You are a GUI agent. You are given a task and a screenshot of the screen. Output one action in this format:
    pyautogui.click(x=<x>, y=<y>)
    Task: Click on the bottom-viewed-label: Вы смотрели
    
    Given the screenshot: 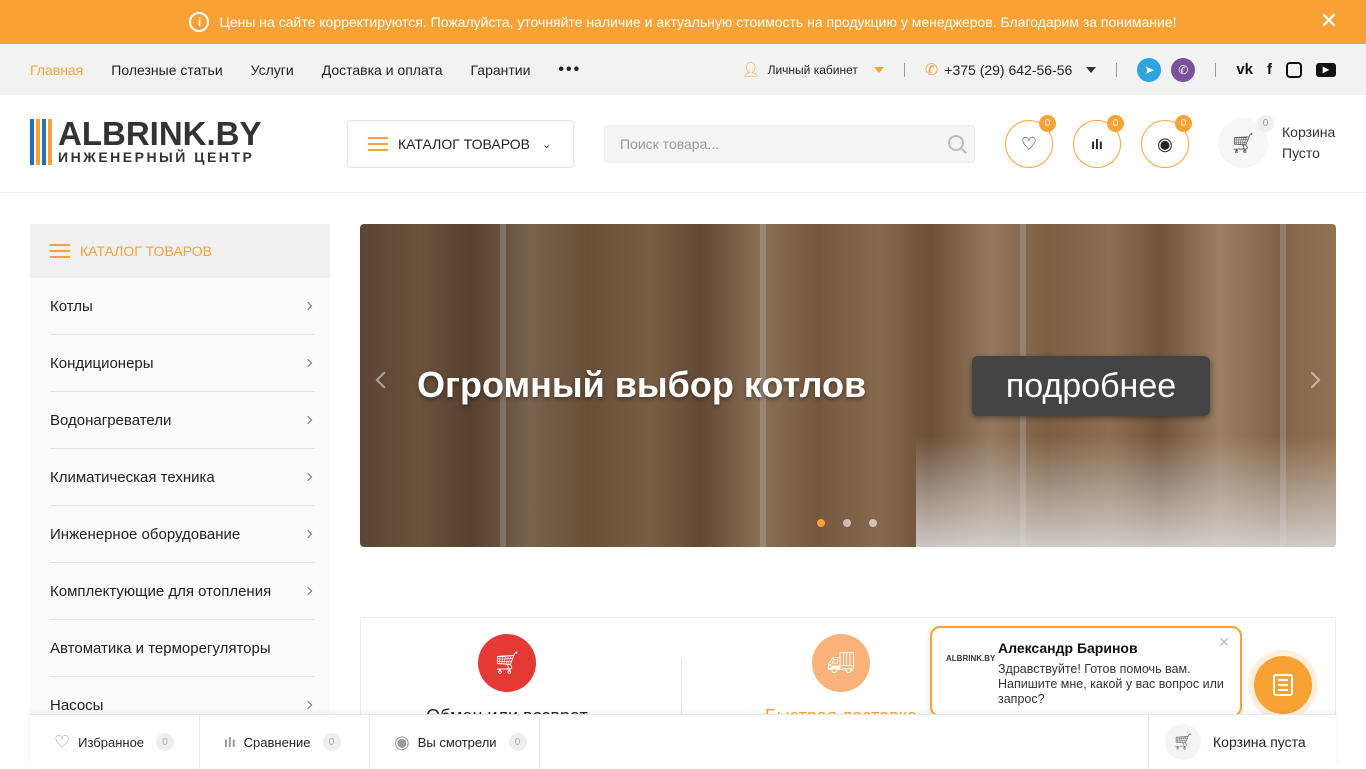 What is the action you would take?
    pyautogui.click(x=457, y=742)
    